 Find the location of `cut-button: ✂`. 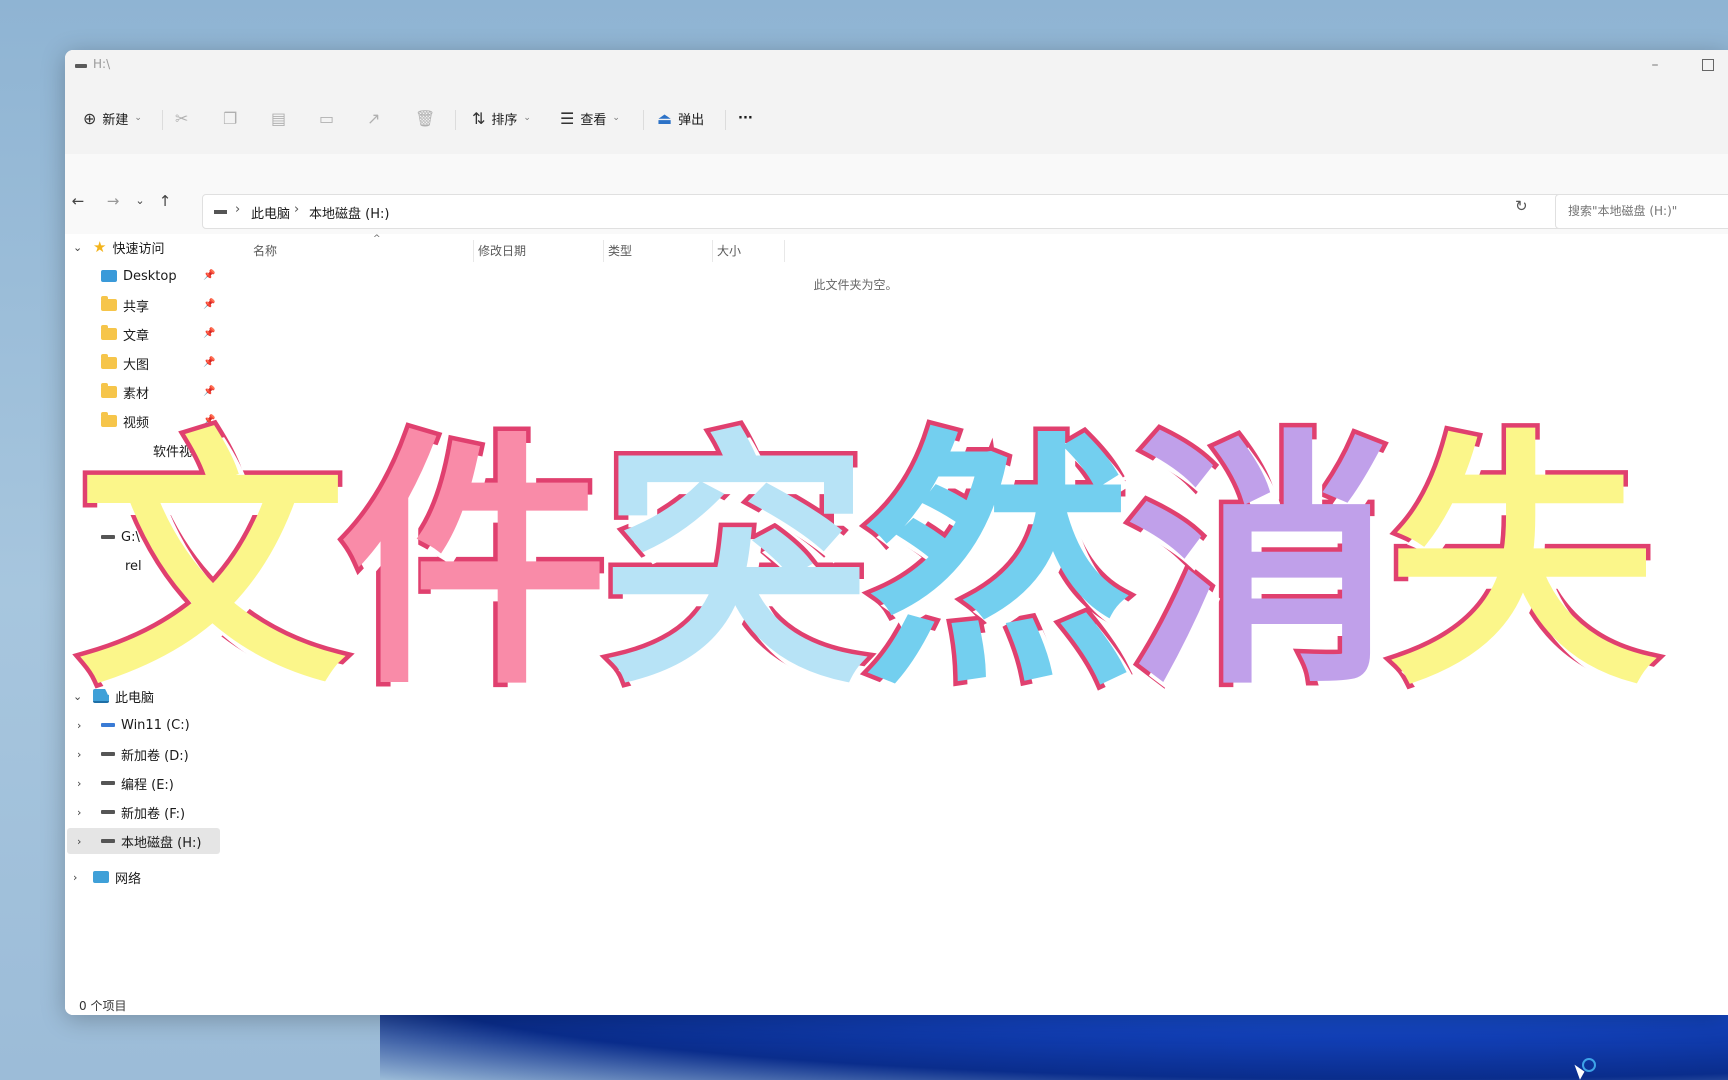

cut-button: ✂ is located at coordinates (181, 118).